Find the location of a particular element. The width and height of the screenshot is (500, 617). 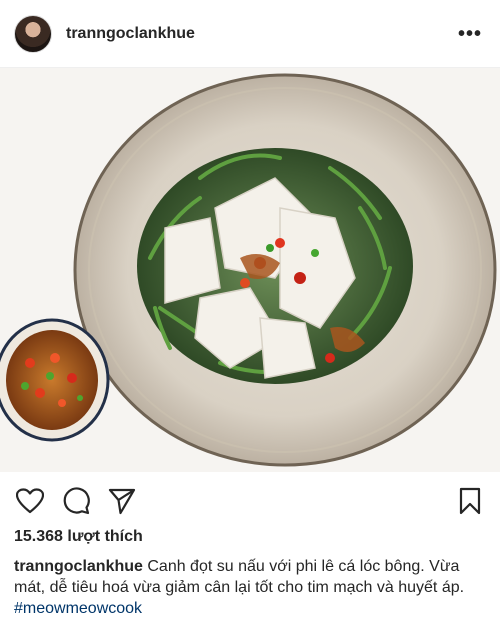

share-icon is located at coordinates (122, 501).